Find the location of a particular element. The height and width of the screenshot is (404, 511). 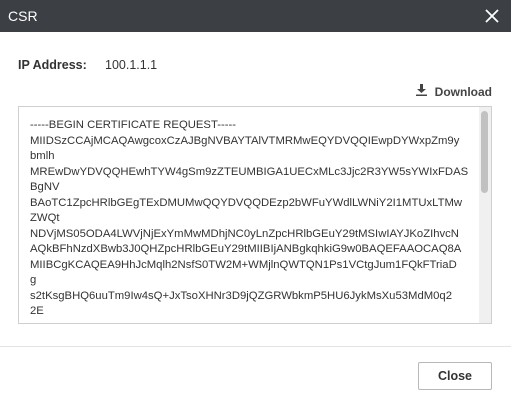

ip-address-label: IP Address: is located at coordinates (52, 65).